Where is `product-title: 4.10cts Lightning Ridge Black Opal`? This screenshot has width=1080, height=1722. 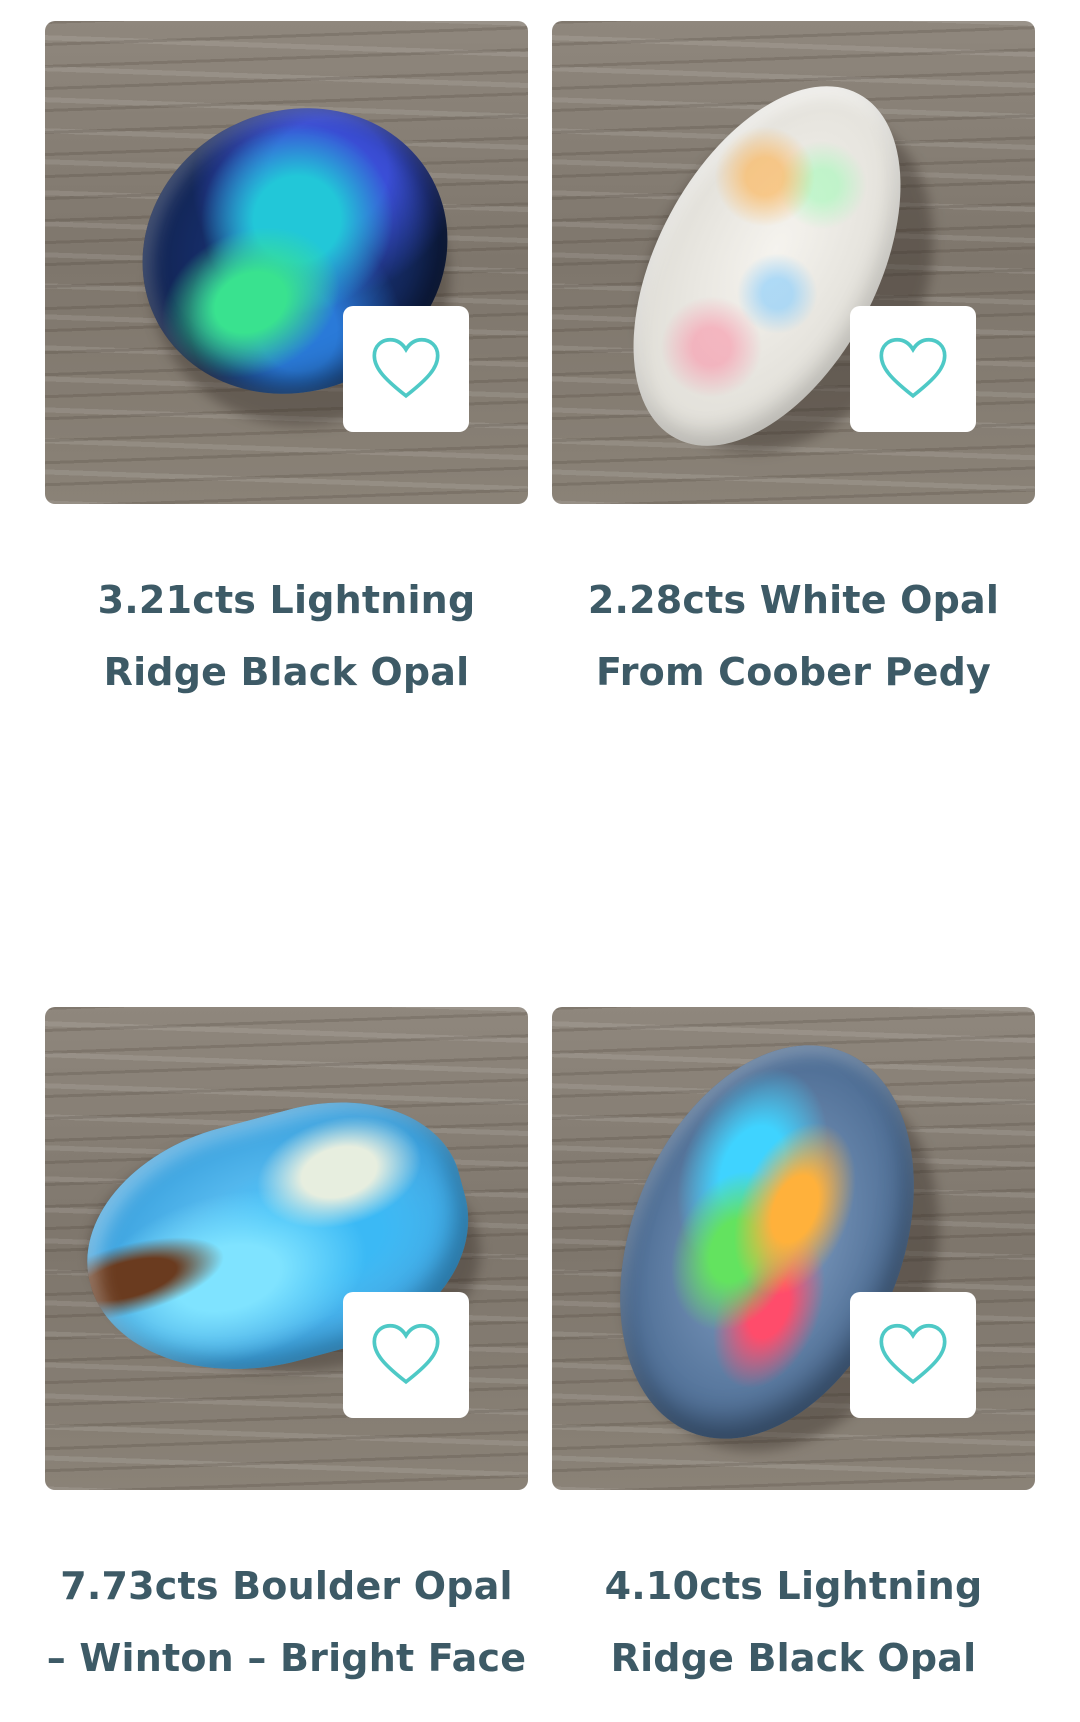 product-title: 4.10cts Lightning Ridge Black Opal is located at coordinates (793, 1622).